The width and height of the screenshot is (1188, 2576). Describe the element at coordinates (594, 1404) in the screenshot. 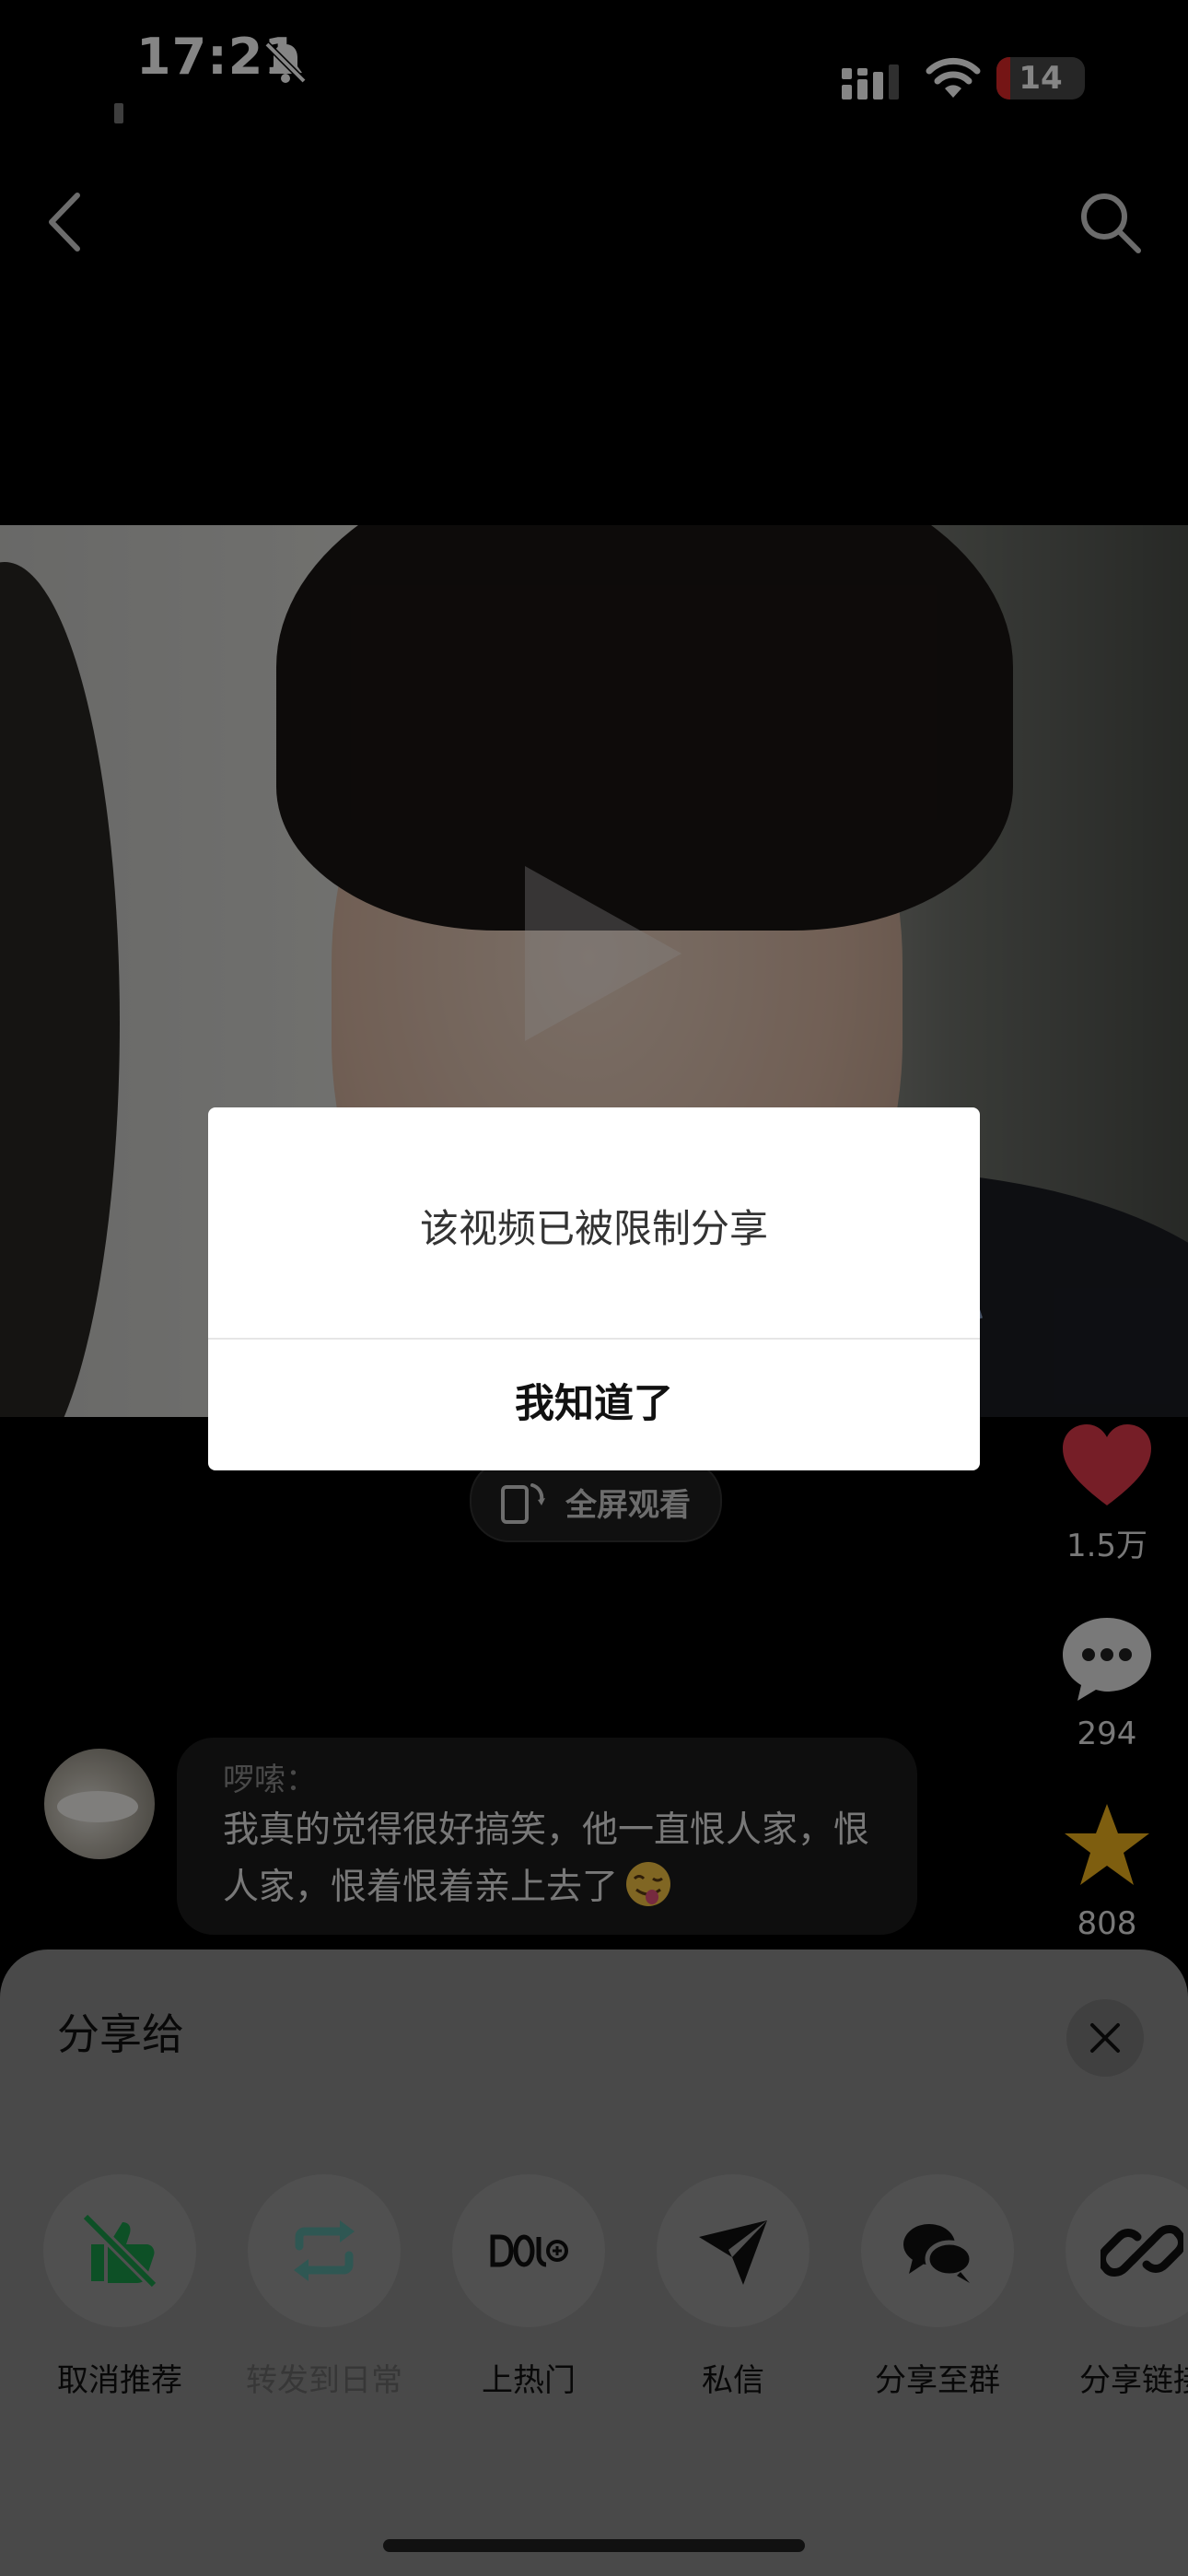

I see `dialog-confirm-button: 我知道了` at that location.